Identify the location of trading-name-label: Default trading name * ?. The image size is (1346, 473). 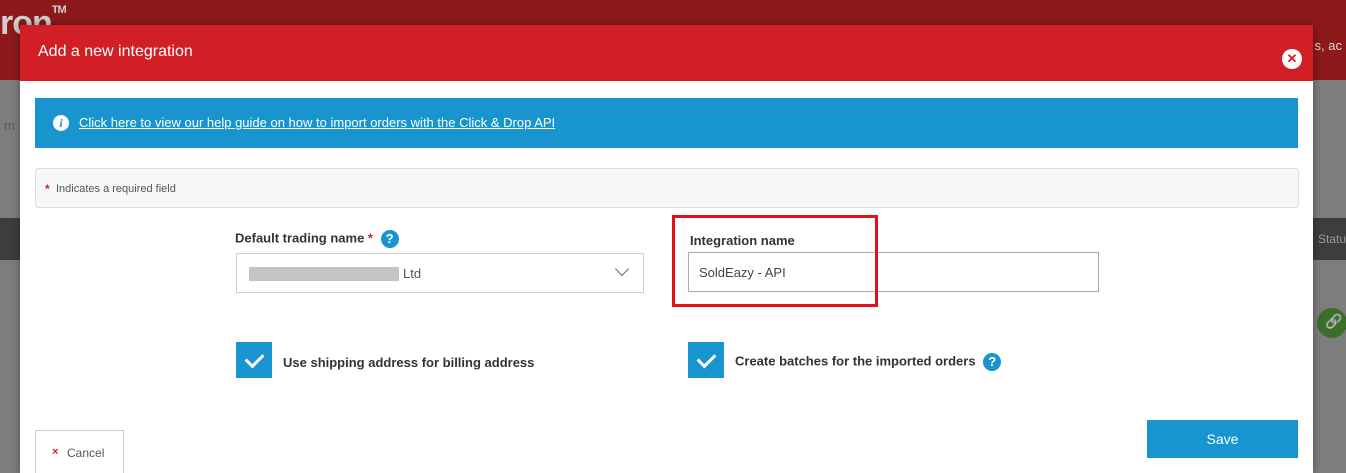
(317, 239).